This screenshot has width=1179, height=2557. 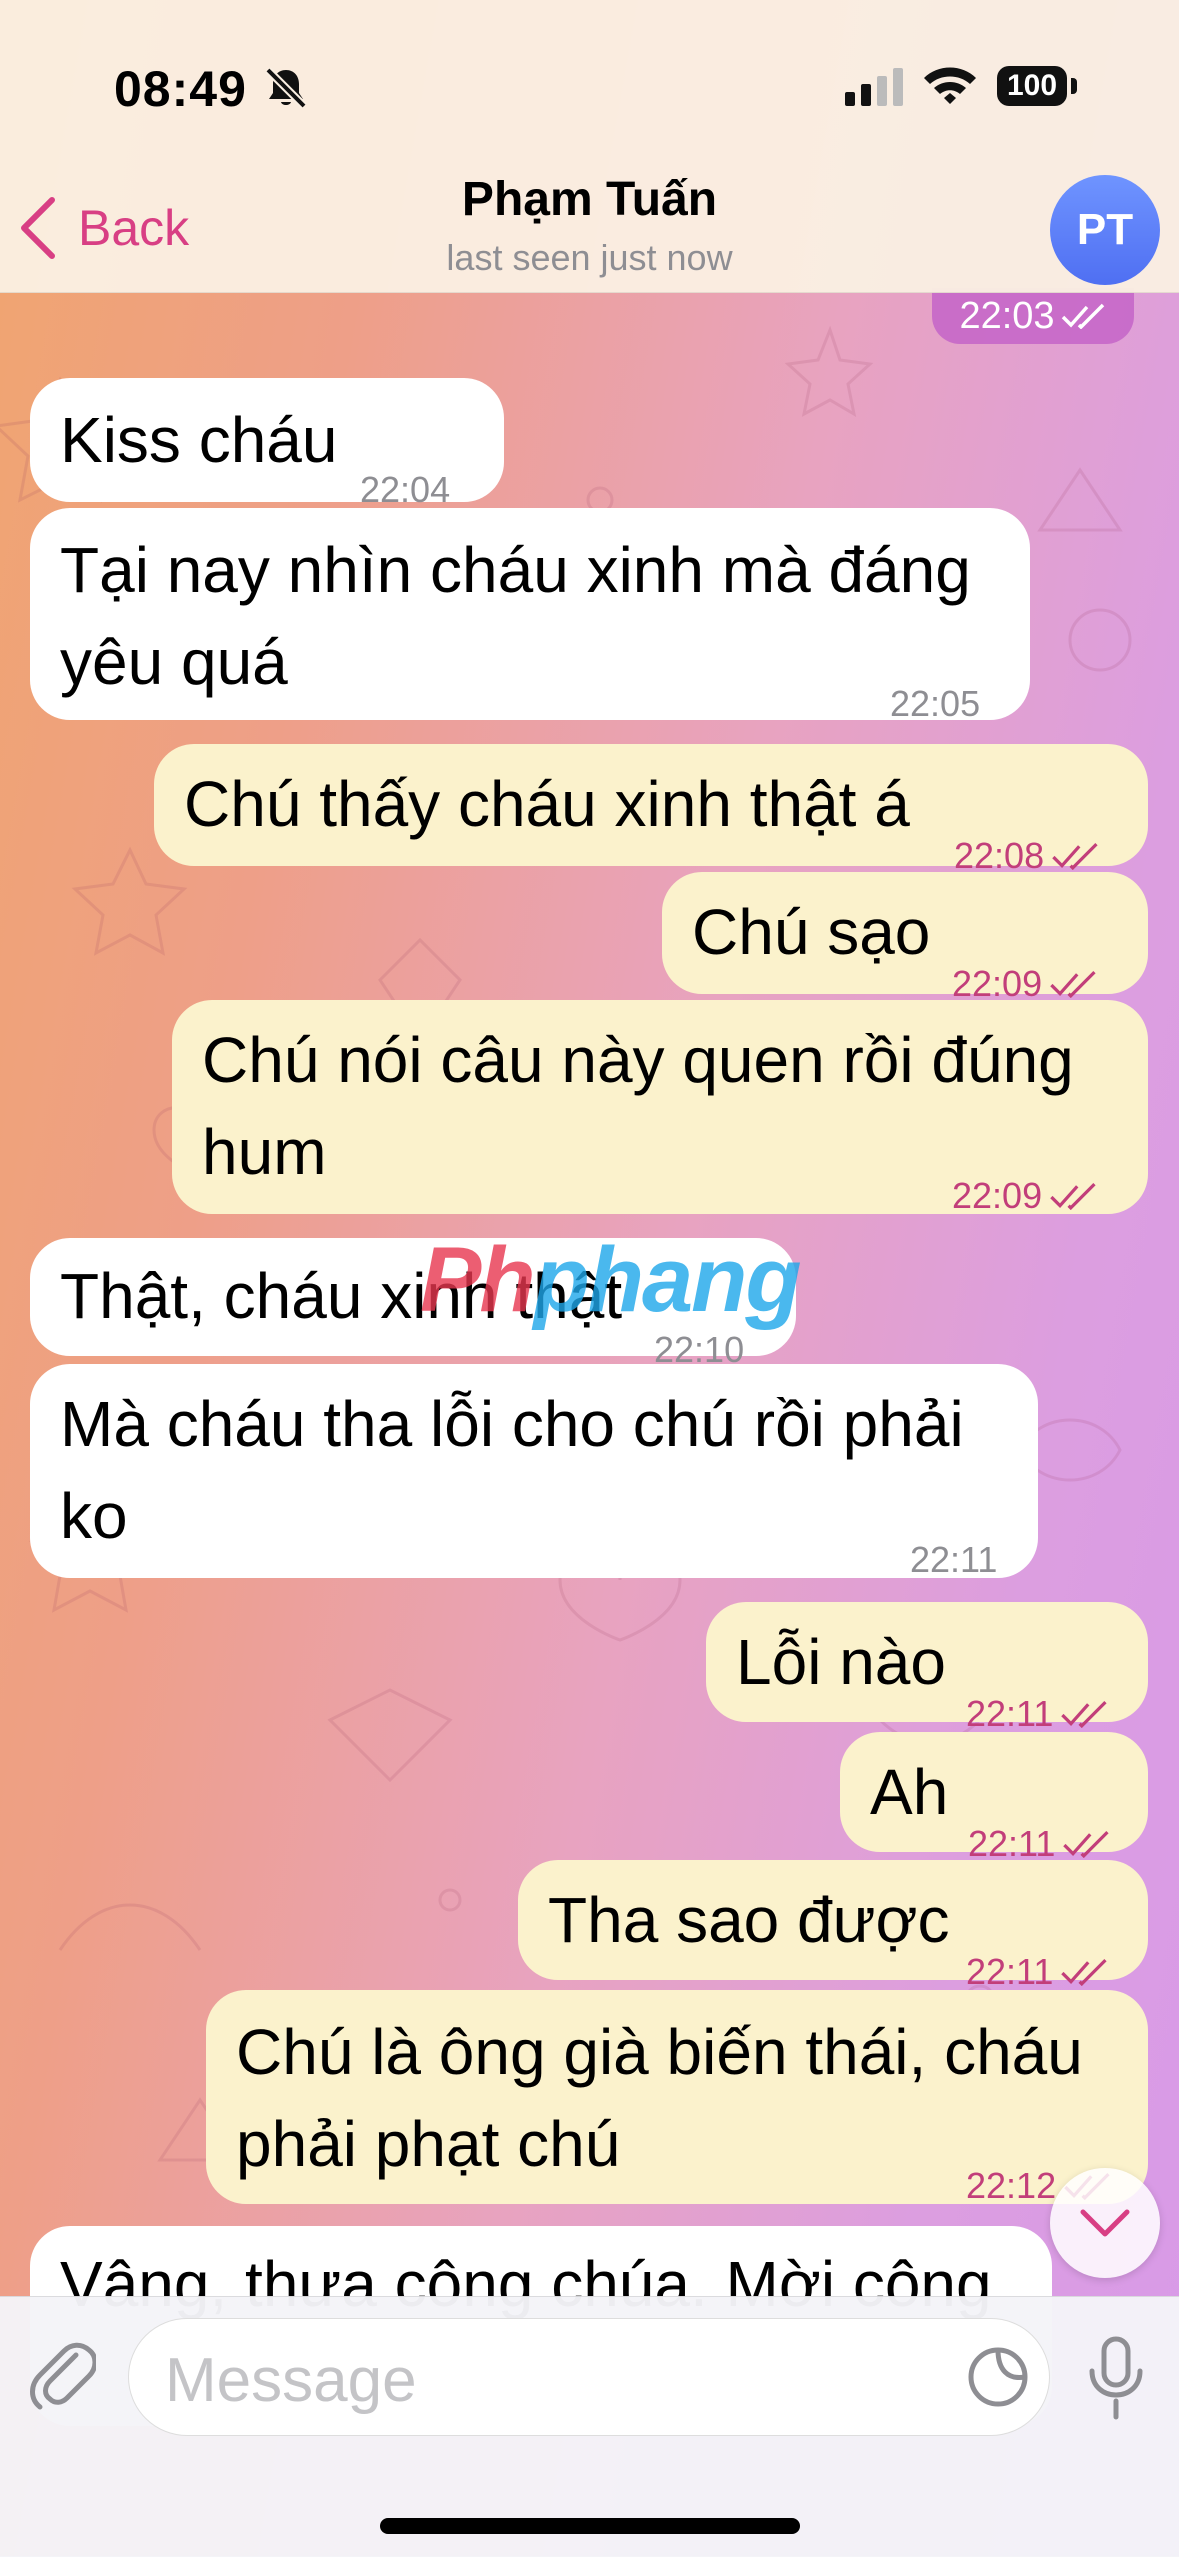 I want to click on message-text: Tại nay nhìn cháu xinh mà đáng yêu quá, so click(x=515, y=616).